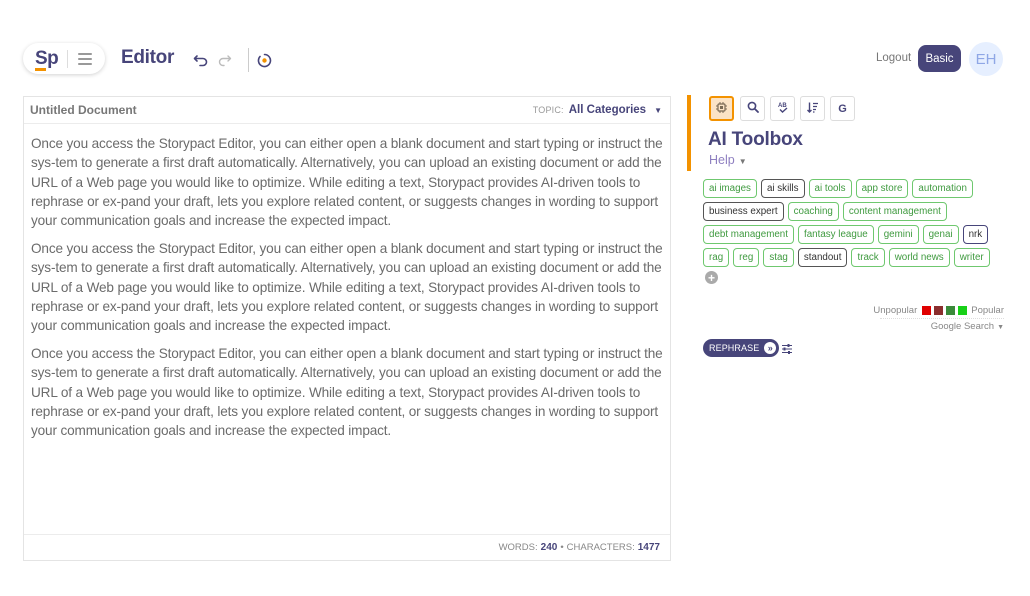 This screenshot has width=1030, height=596. Describe the element at coordinates (716, 257) in the screenshot. I see `tag: rag` at that location.